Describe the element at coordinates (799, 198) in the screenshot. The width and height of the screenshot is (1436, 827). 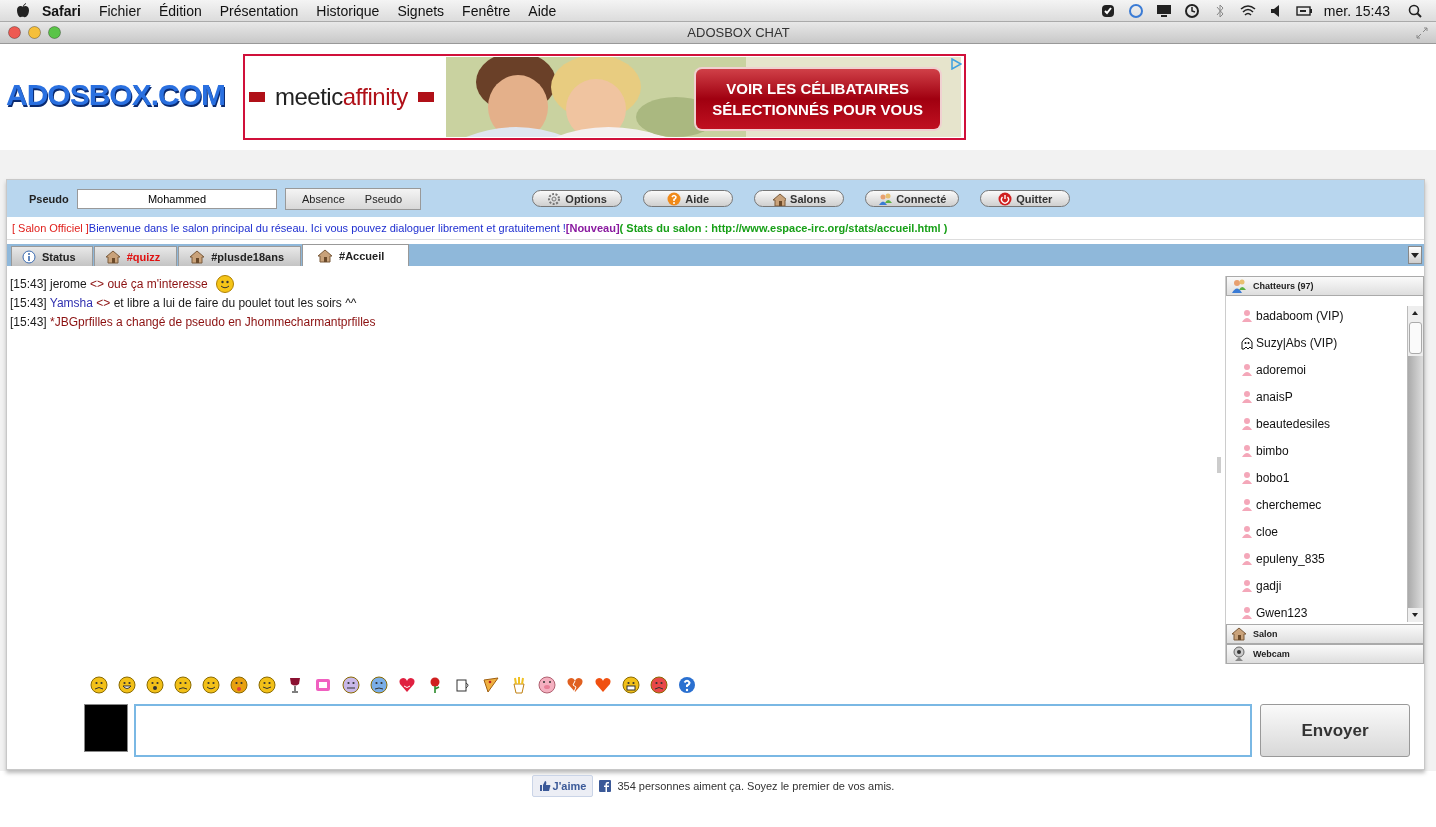
I see `toolbar-button: Salons` at that location.